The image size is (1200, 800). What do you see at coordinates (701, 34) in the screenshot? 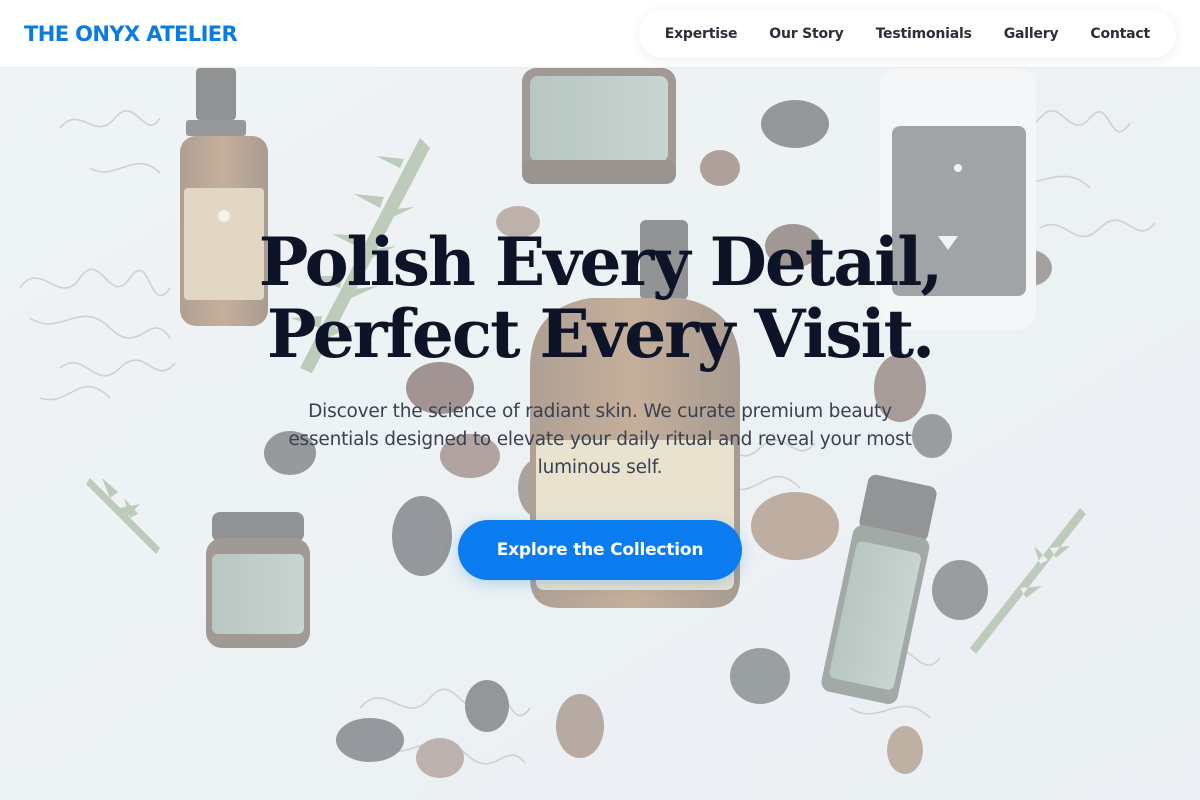
I see `nav-link-expertise: Expertise` at bounding box center [701, 34].